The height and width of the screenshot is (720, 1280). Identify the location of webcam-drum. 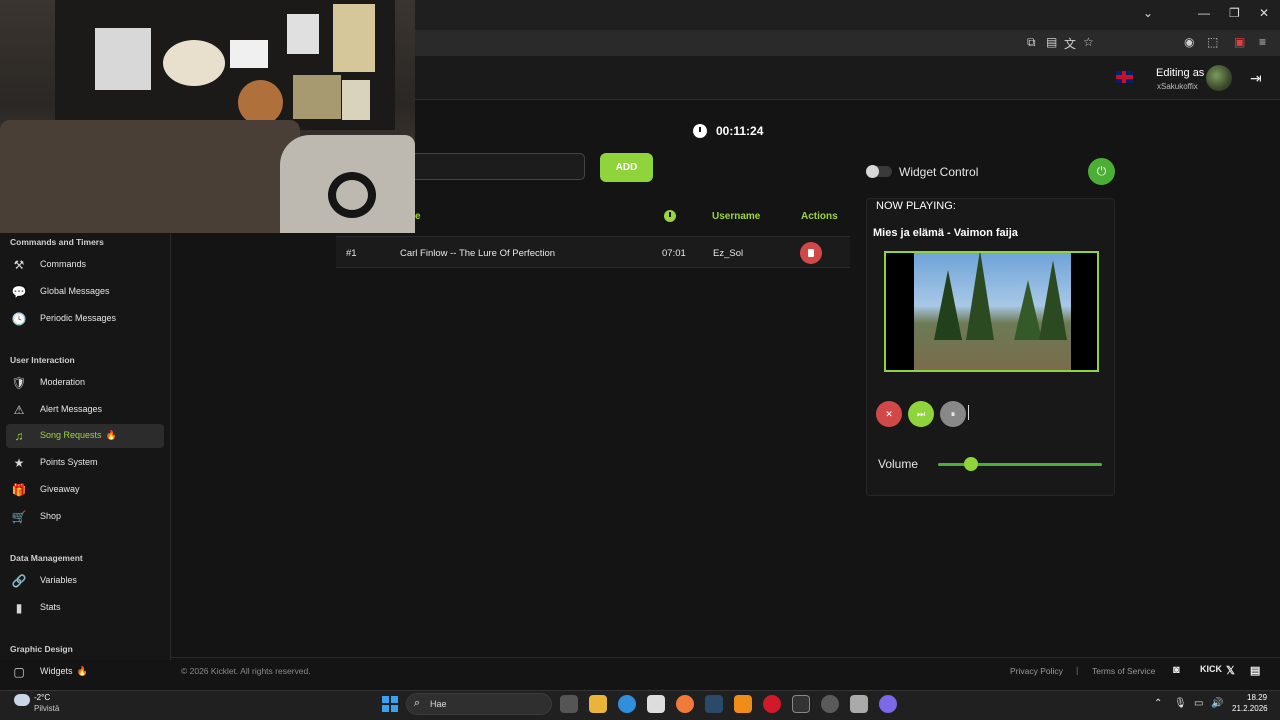
(260, 102).